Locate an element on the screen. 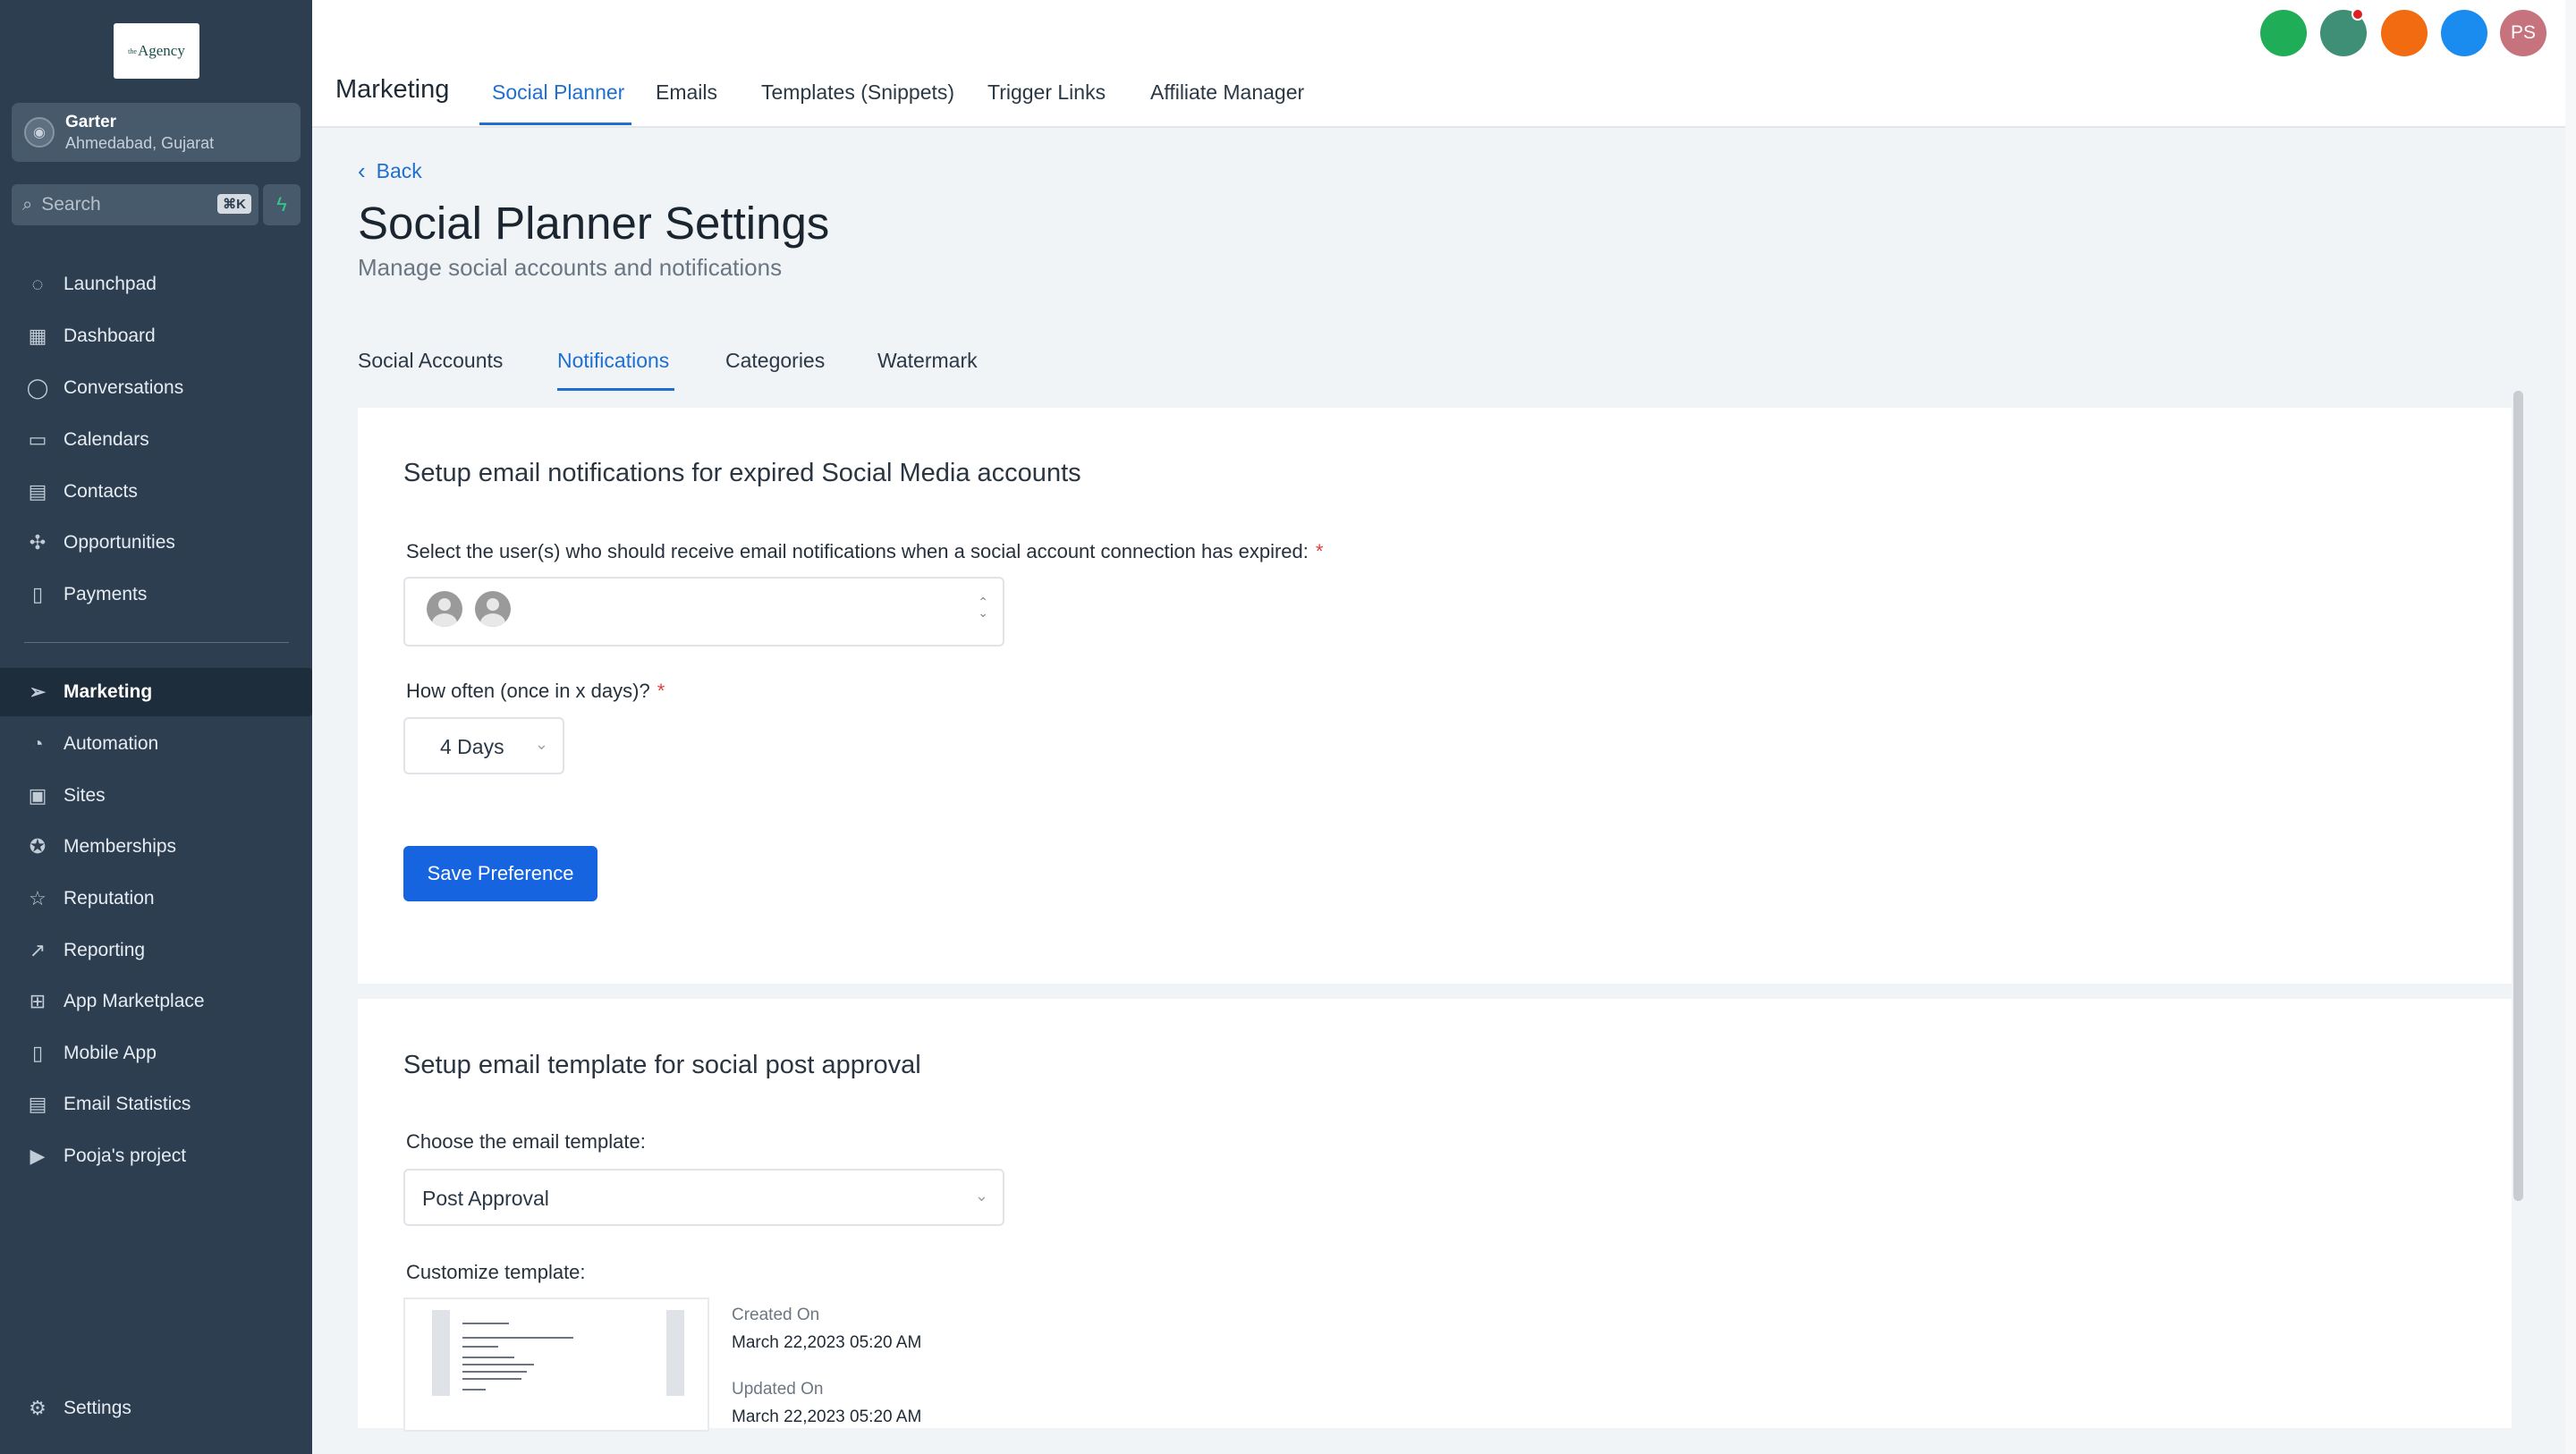 This screenshot has width=2576, height=1454. gear-icon: ⚙ is located at coordinates (38, 1408).